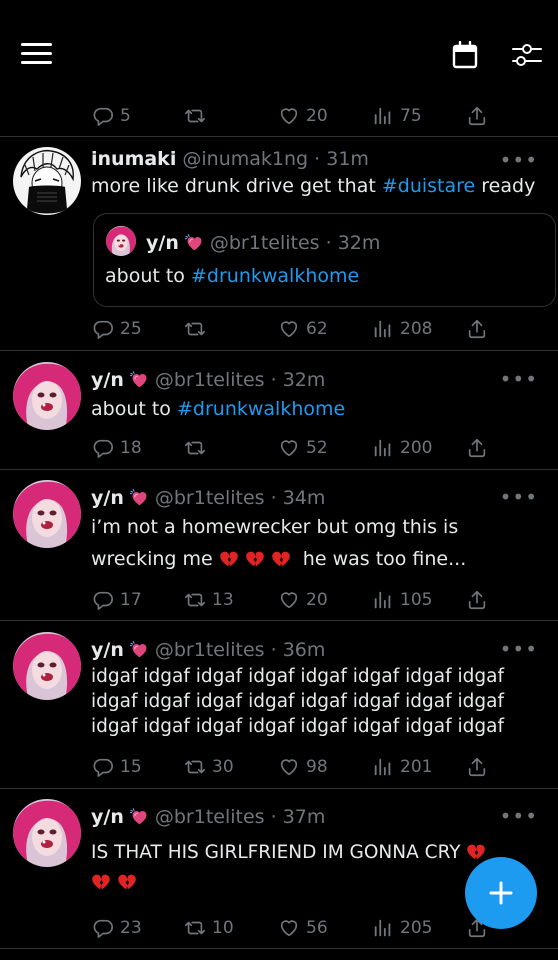 This screenshot has height=960, width=558. Describe the element at coordinates (303, 448) in the screenshot. I see `like-button: 52` at that location.